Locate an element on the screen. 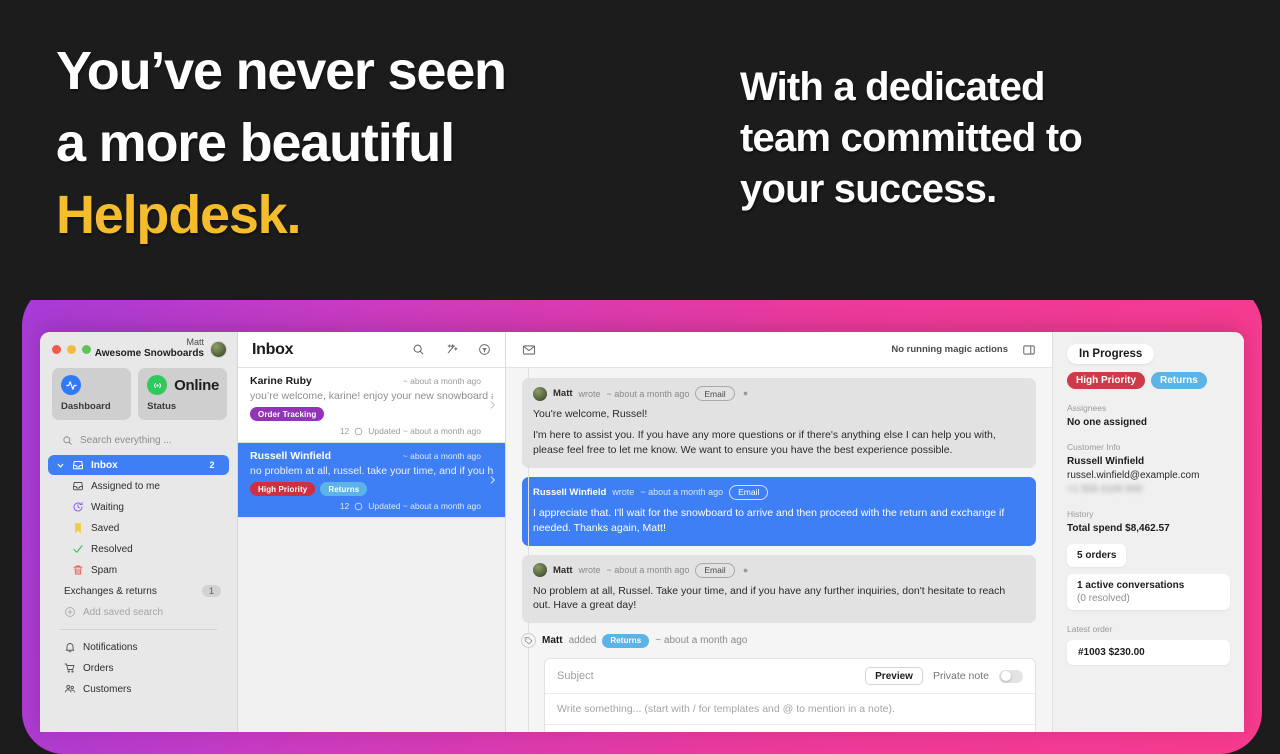 This screenshot has height=754, width=1280. conversation-updated: Updated ~ about a month ago is located at coordinates (424, 506).